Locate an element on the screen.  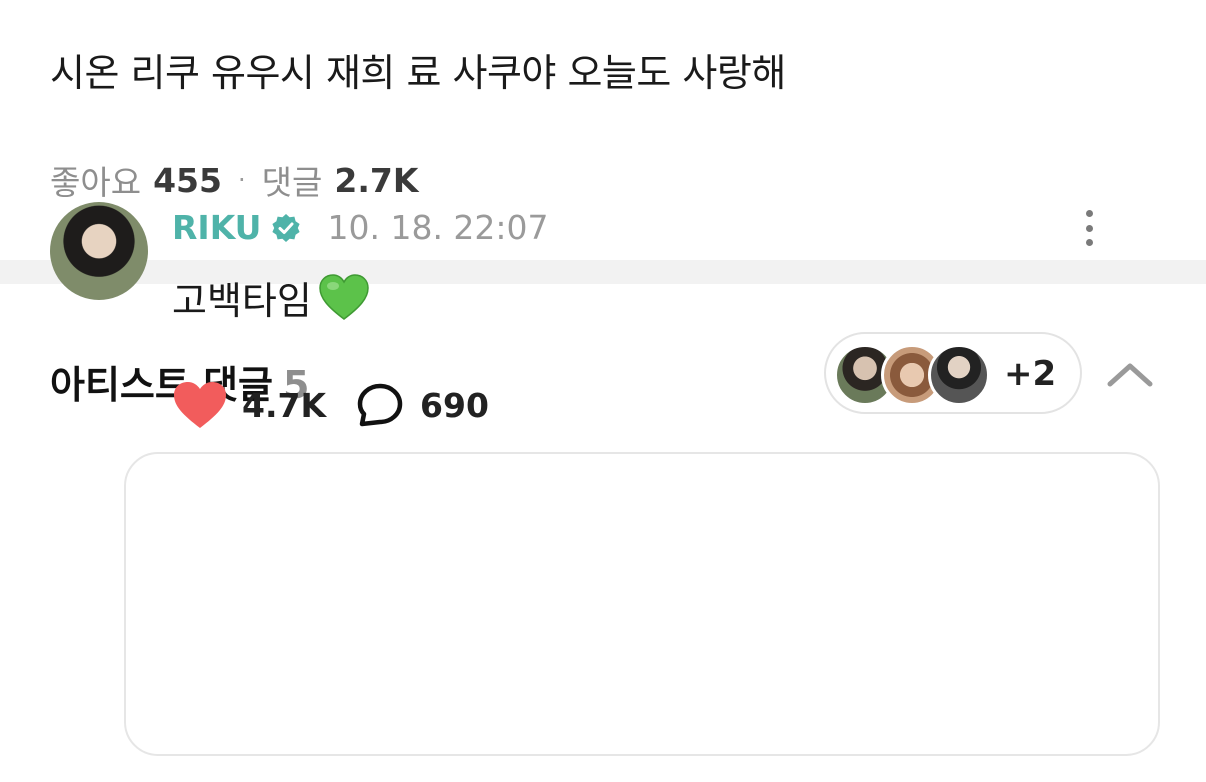
collapse-button is located at coordinates (1130, 374).